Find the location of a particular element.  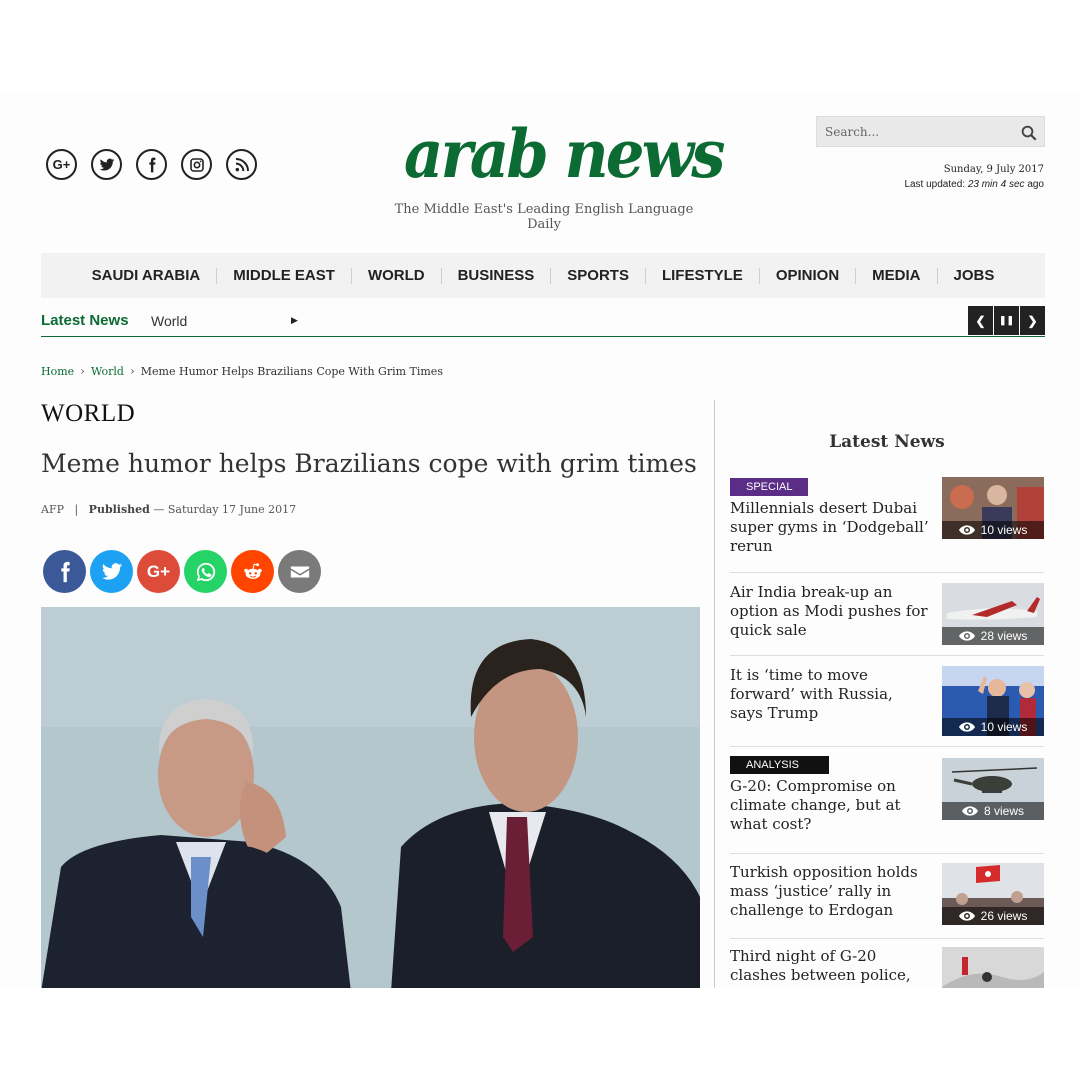

site-logo: arab news is located at coordinates (564, 157).